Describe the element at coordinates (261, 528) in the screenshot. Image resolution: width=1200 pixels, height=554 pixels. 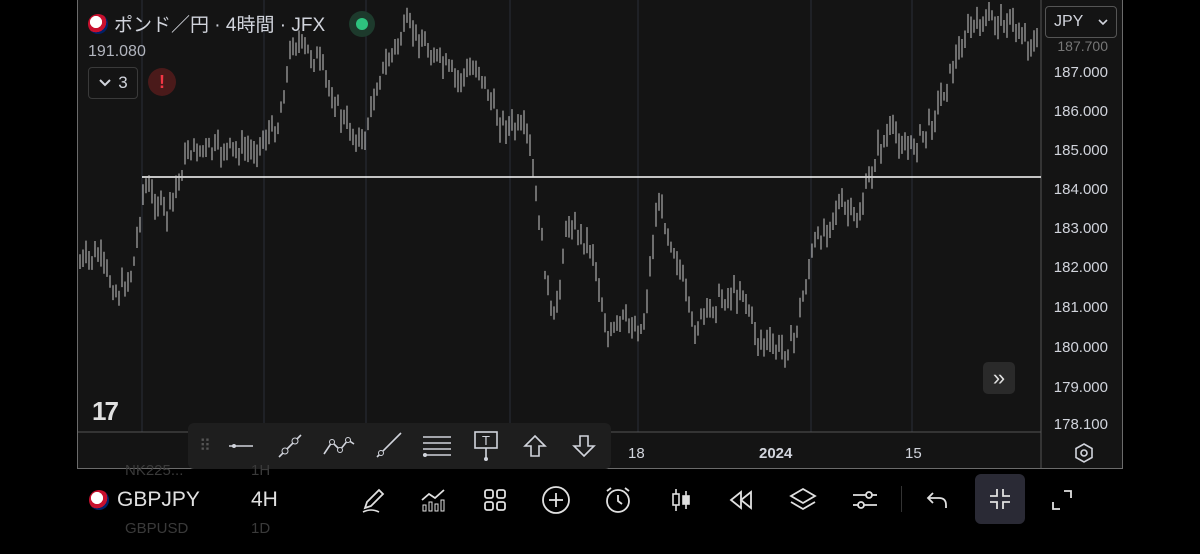
I see `ghost-watchlist-interval: 1D` at that location.